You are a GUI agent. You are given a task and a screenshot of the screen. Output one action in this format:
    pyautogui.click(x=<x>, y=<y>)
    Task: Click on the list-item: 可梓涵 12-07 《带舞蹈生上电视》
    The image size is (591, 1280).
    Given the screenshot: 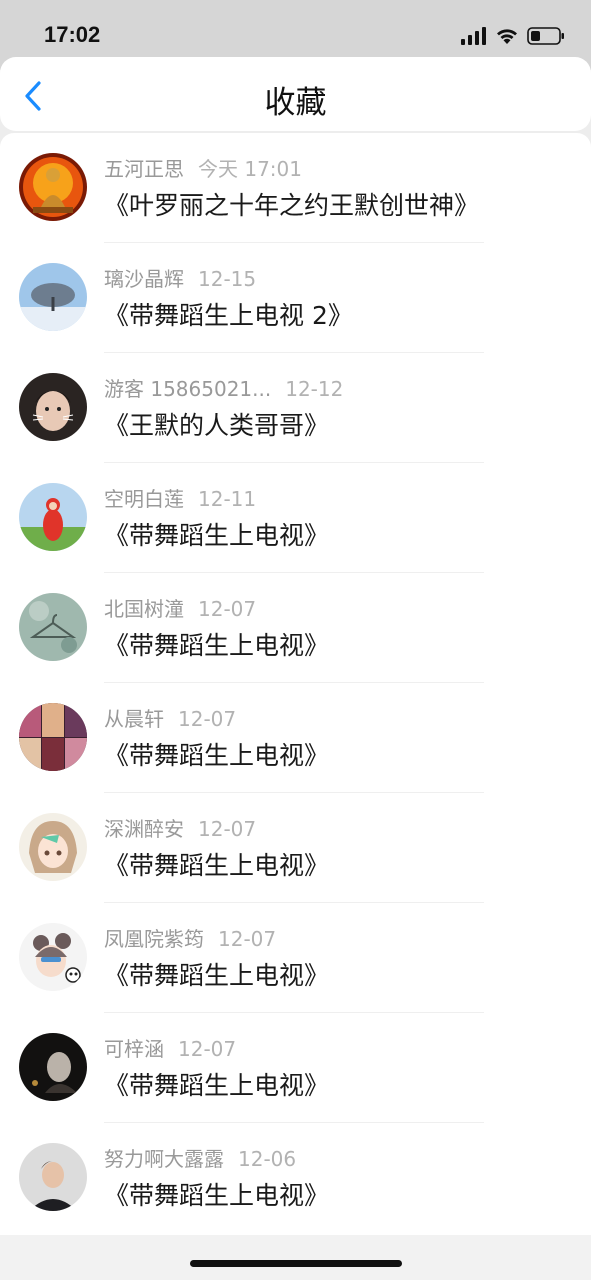 What is the action you would take?
    pyautogui.click(x=295, y=1068)
    